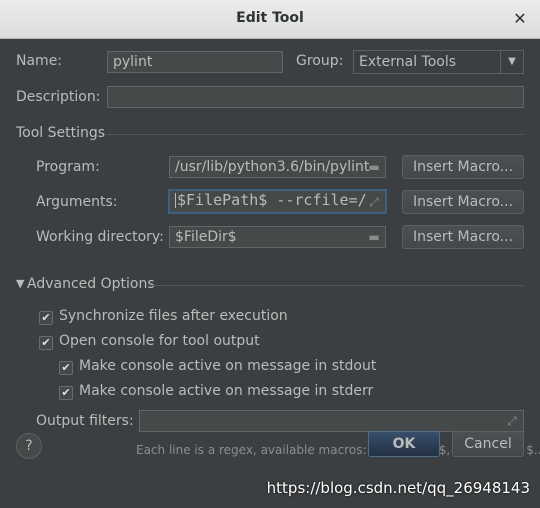  Describe the element at coordinates (511, 62) in the screenshot. I see `chevron-down-icon: ▼` at that location.